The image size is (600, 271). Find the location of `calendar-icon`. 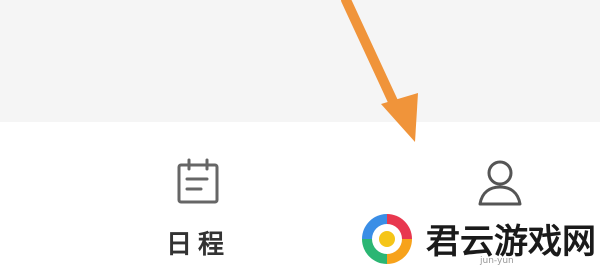

calendar-icon is located at coordinates (198, 181).